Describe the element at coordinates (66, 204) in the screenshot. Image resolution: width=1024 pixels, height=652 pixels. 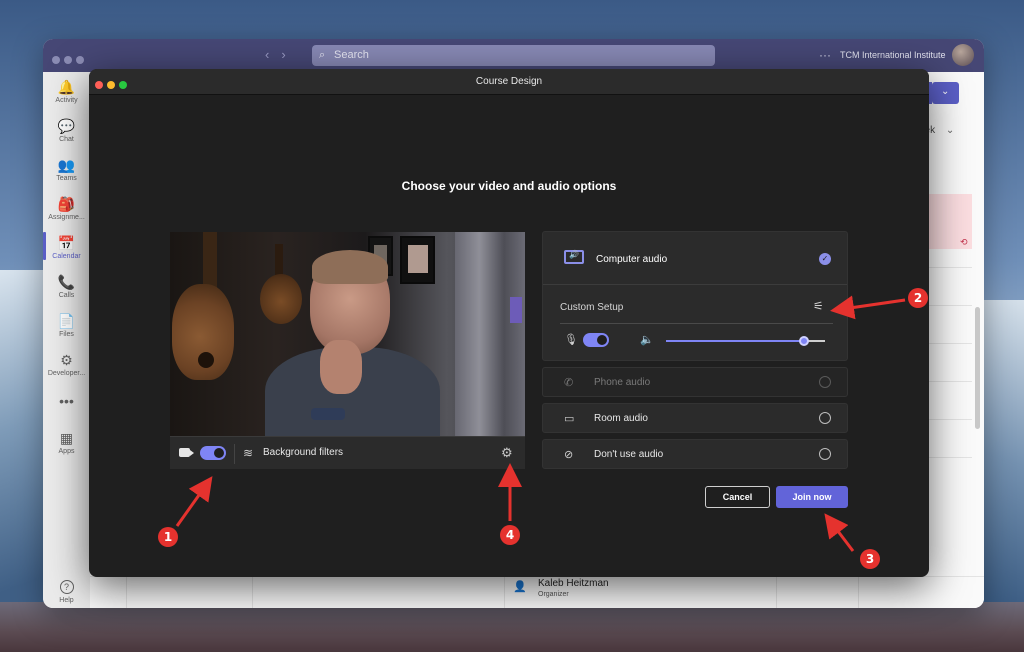
I see `backpack-icon: 🎒` at that location.